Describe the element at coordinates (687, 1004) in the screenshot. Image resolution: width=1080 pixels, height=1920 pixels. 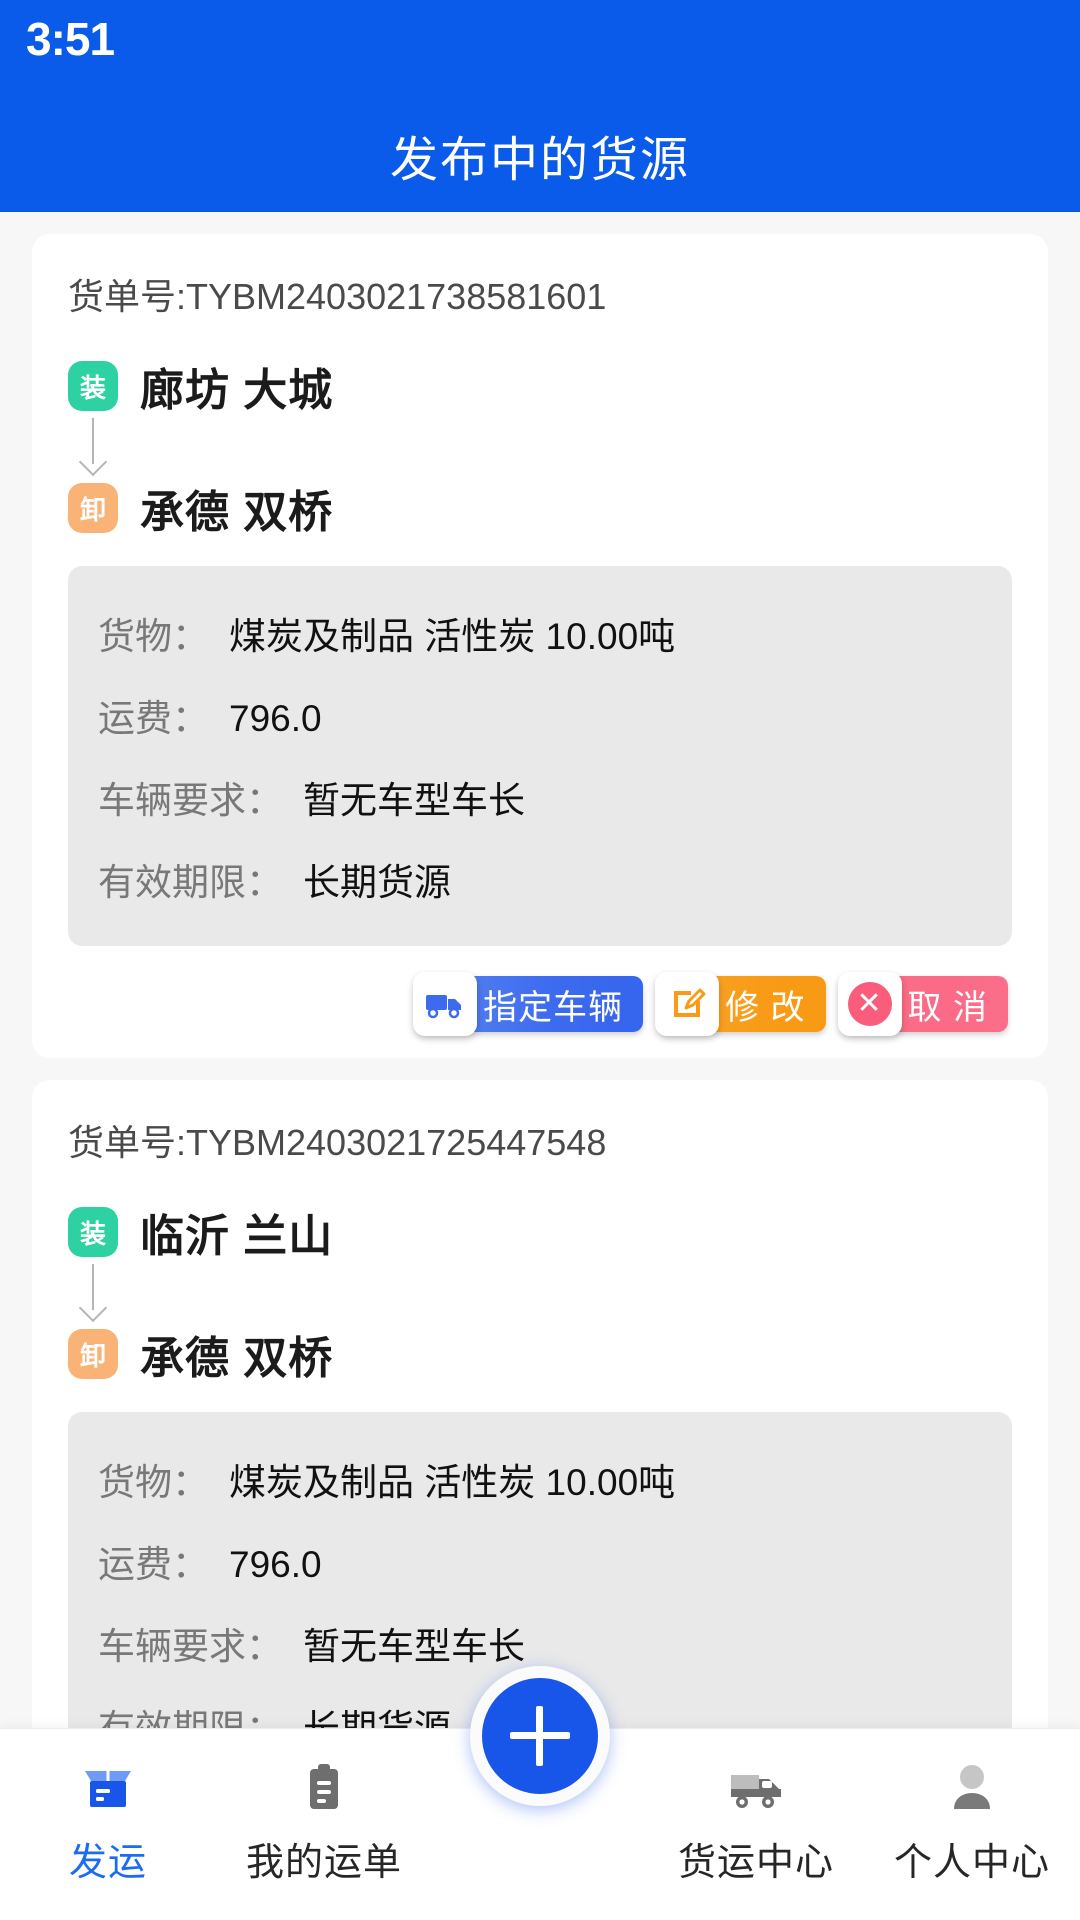
I see `edit-icon` at that location.